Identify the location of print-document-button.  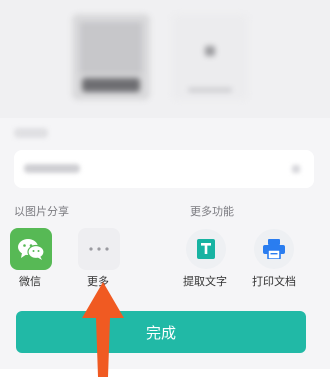
(274, 249).